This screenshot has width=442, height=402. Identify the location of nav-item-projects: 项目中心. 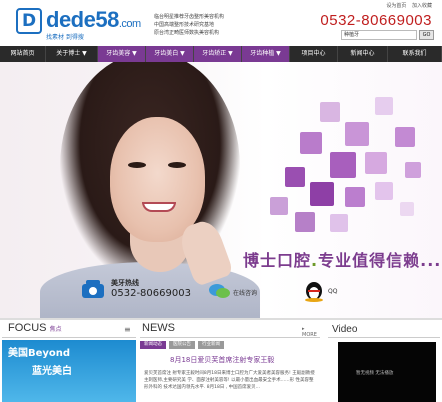
(314, 54).